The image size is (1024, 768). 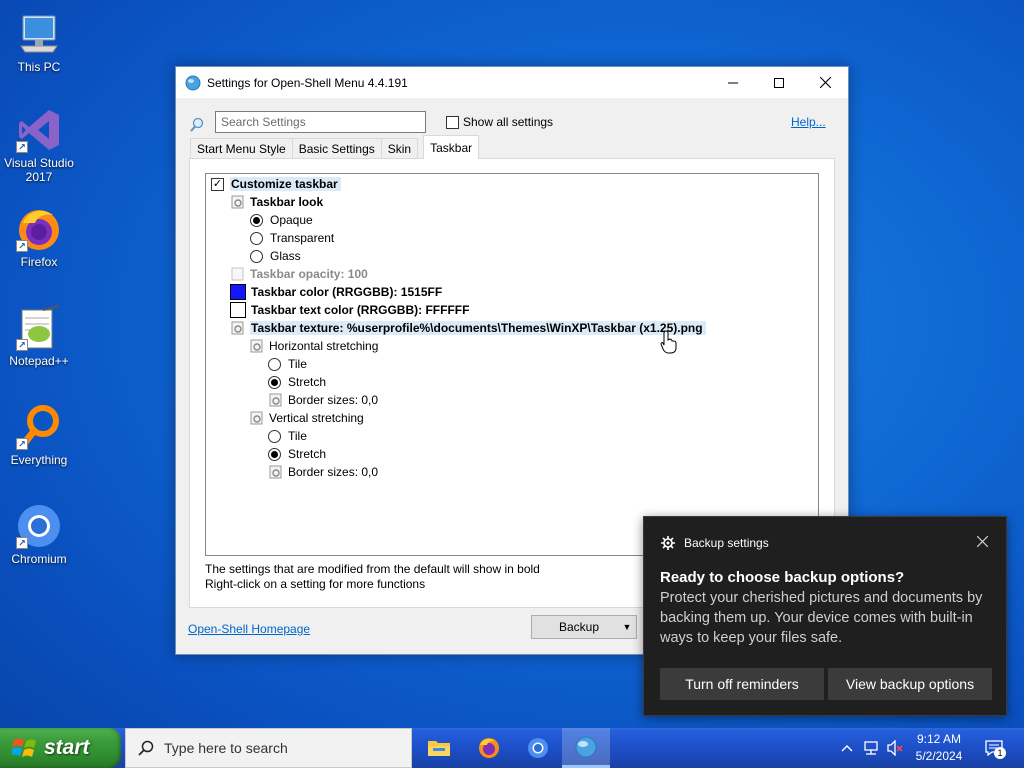 I want to click on desktop-icon-label: This PC, so click(x=39, y=67).